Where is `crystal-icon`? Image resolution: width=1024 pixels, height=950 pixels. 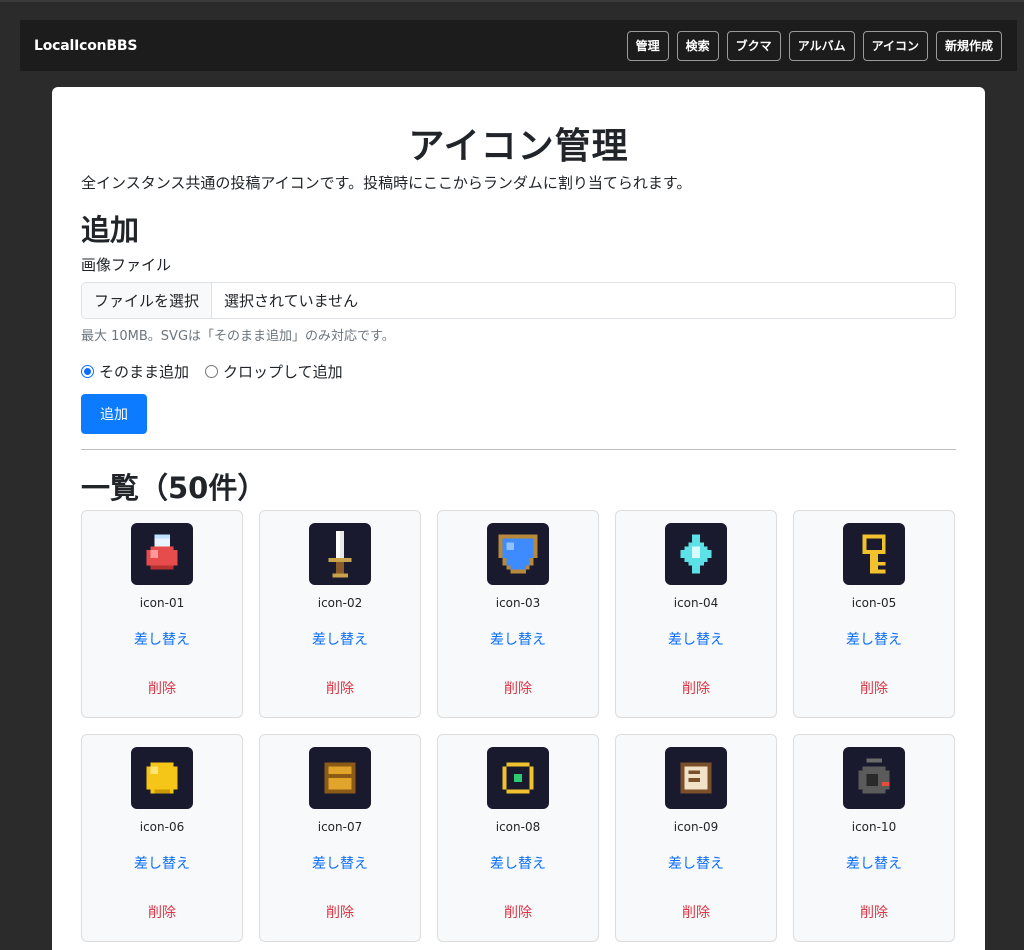
crystal-icon is located at coordinates (696, 554).